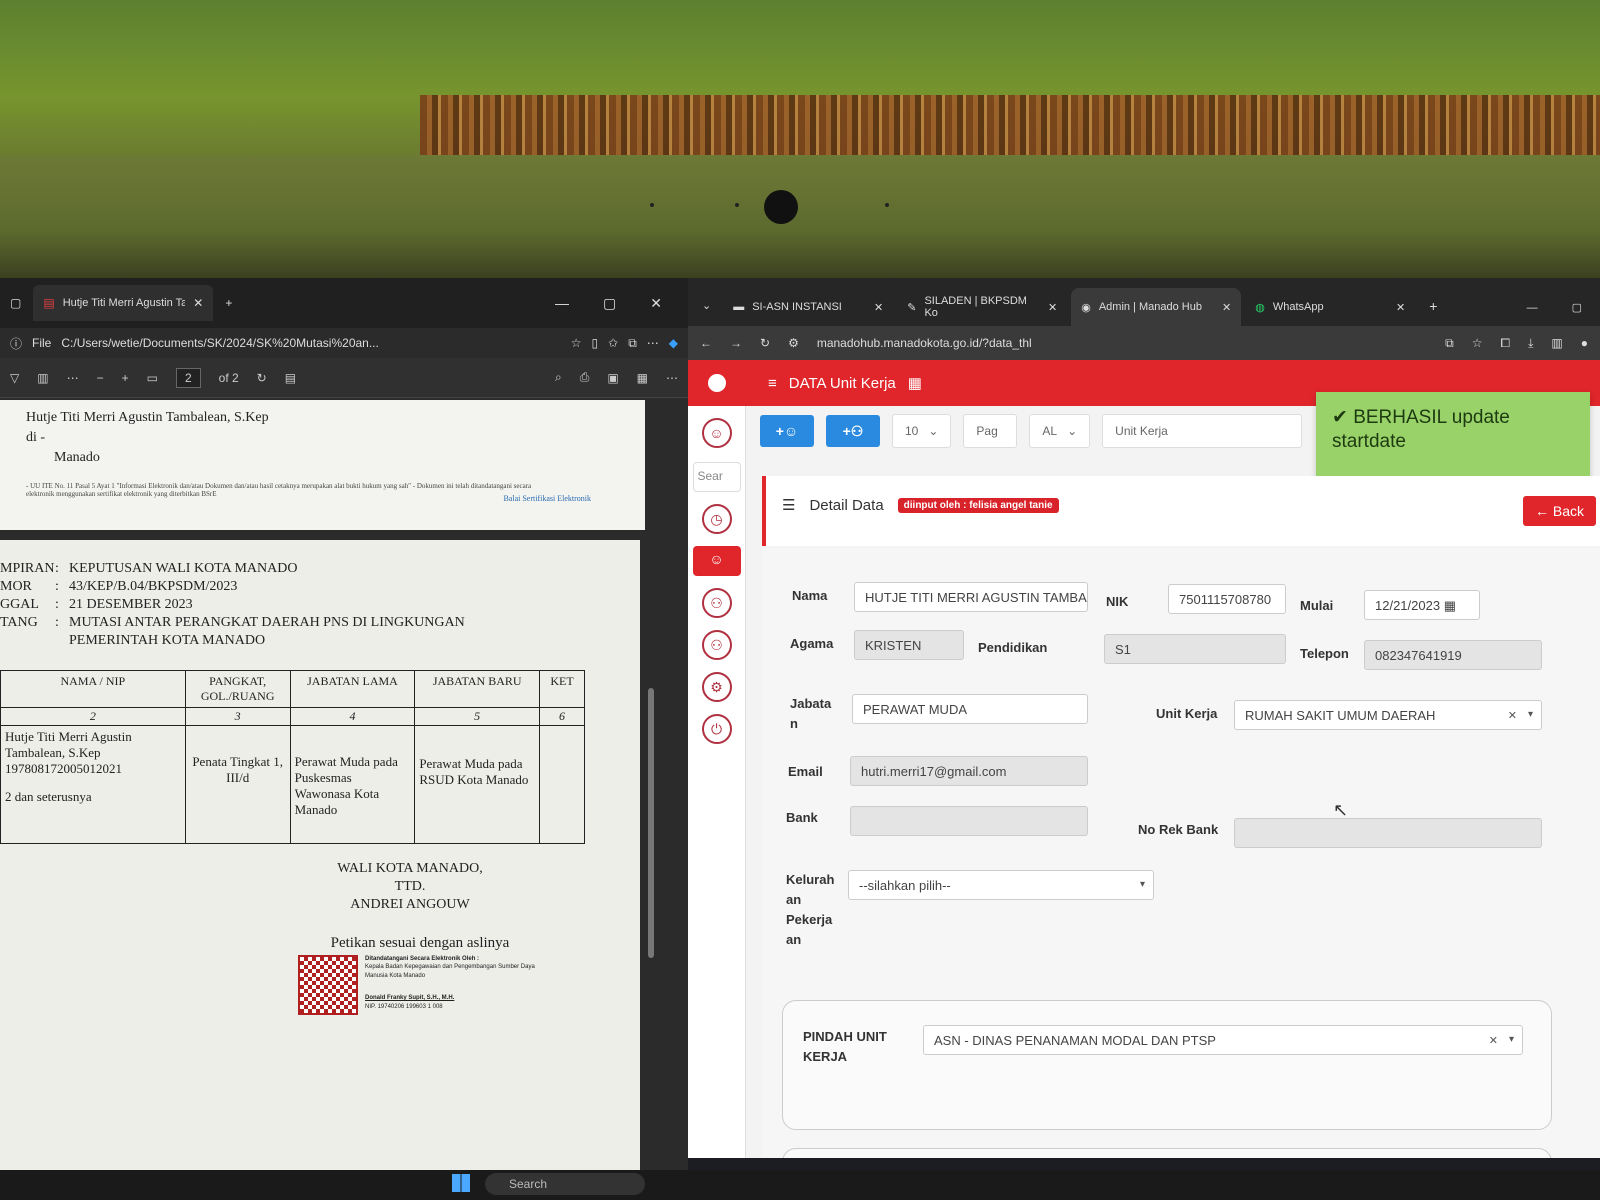  What do you see at coordinates (969, 771) in the screenshot?
I see `email-field: hutri.merri17@gmail.com` at bounding box center [969, 771].